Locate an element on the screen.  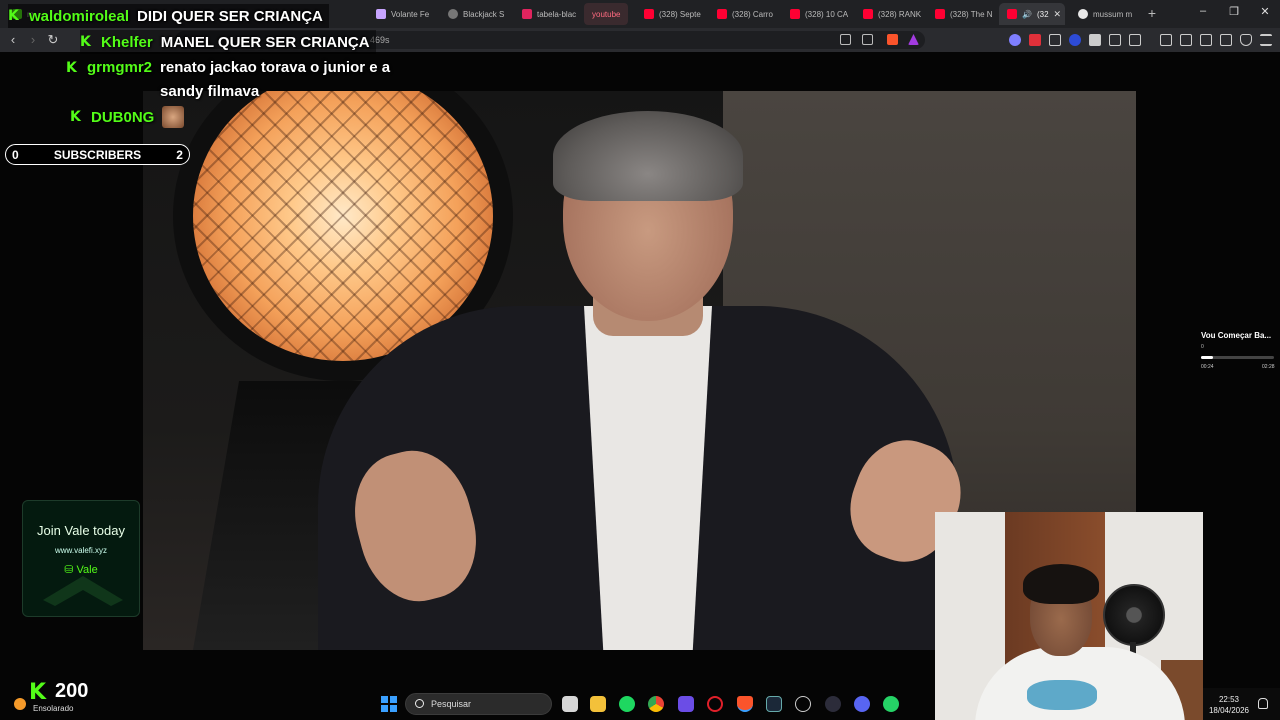
search-icon is located at coordinates (419, 703).